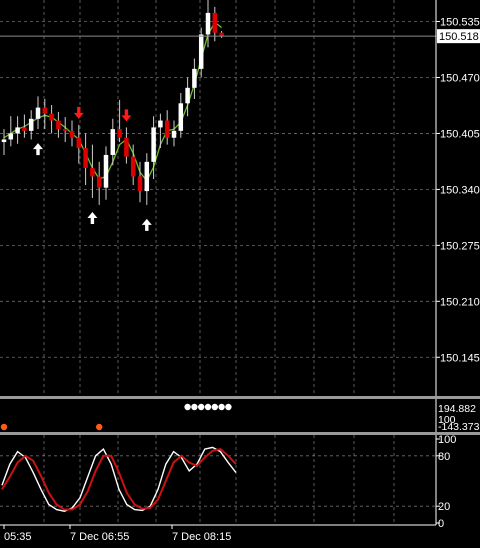  Describe the element at coordinates (460, 134) in the screenshot. I see `price-tick-label: 150.405` at that location.